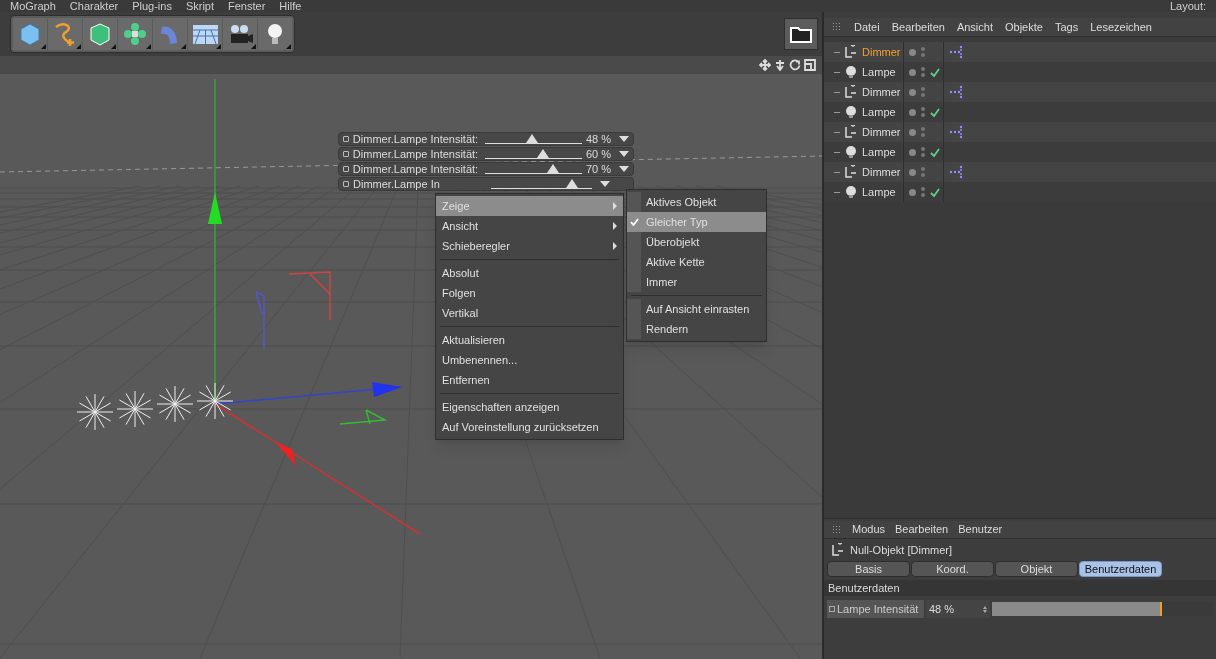  Describe the element at coordinates (529, 340) in the screenshot. I see `menu-item: Aktualisieren` at that location.